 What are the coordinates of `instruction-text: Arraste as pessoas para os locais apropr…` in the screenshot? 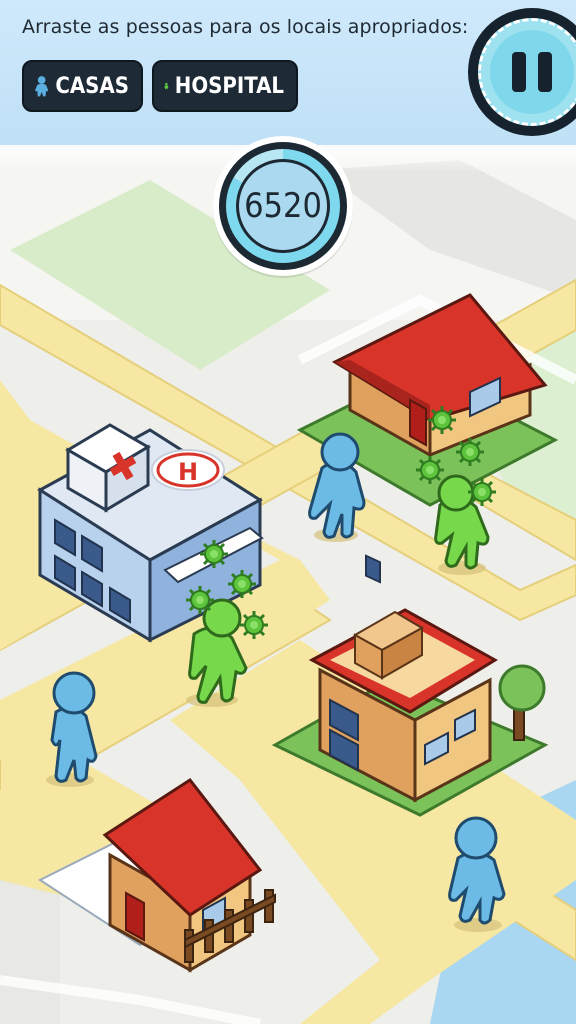 It's located at (245, 27).